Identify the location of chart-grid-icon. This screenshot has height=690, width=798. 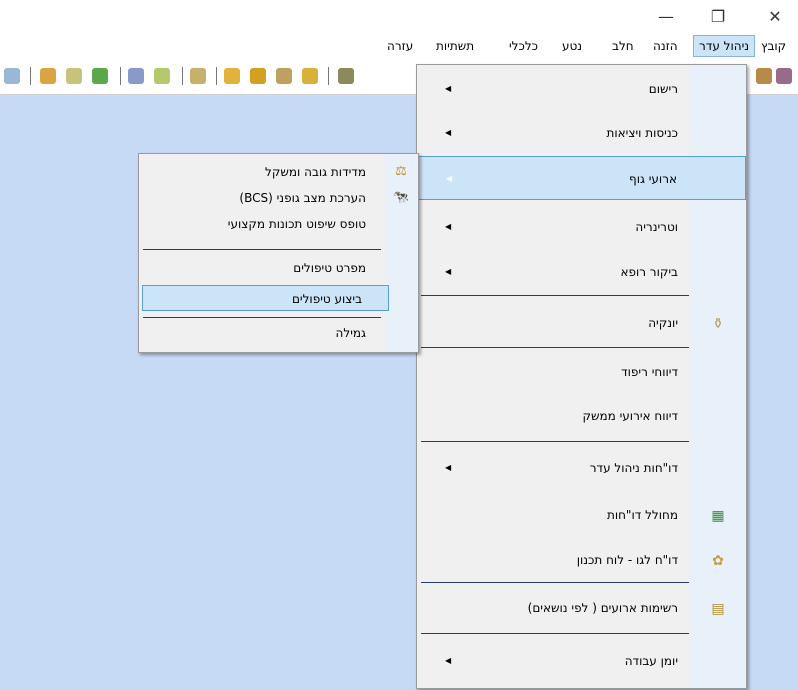
(162, 76).